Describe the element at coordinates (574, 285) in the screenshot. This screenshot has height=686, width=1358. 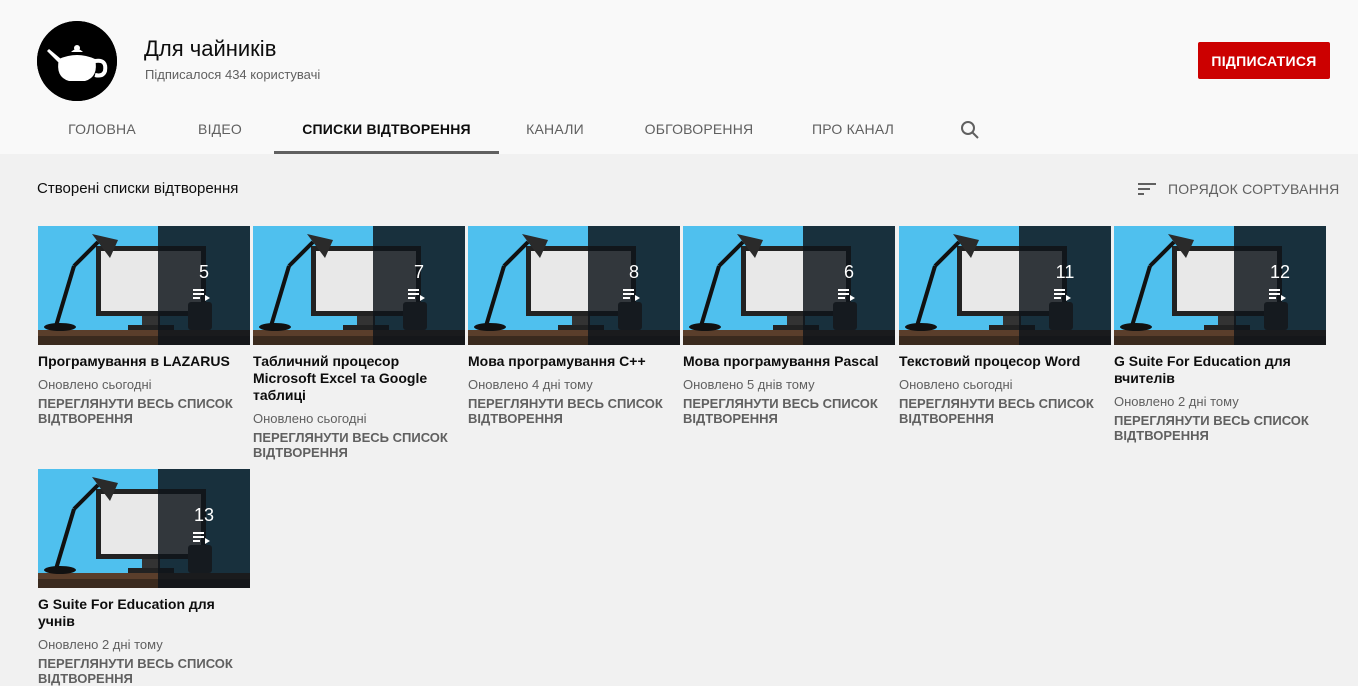
I see `playlist-thumbnail: 8` at that location.